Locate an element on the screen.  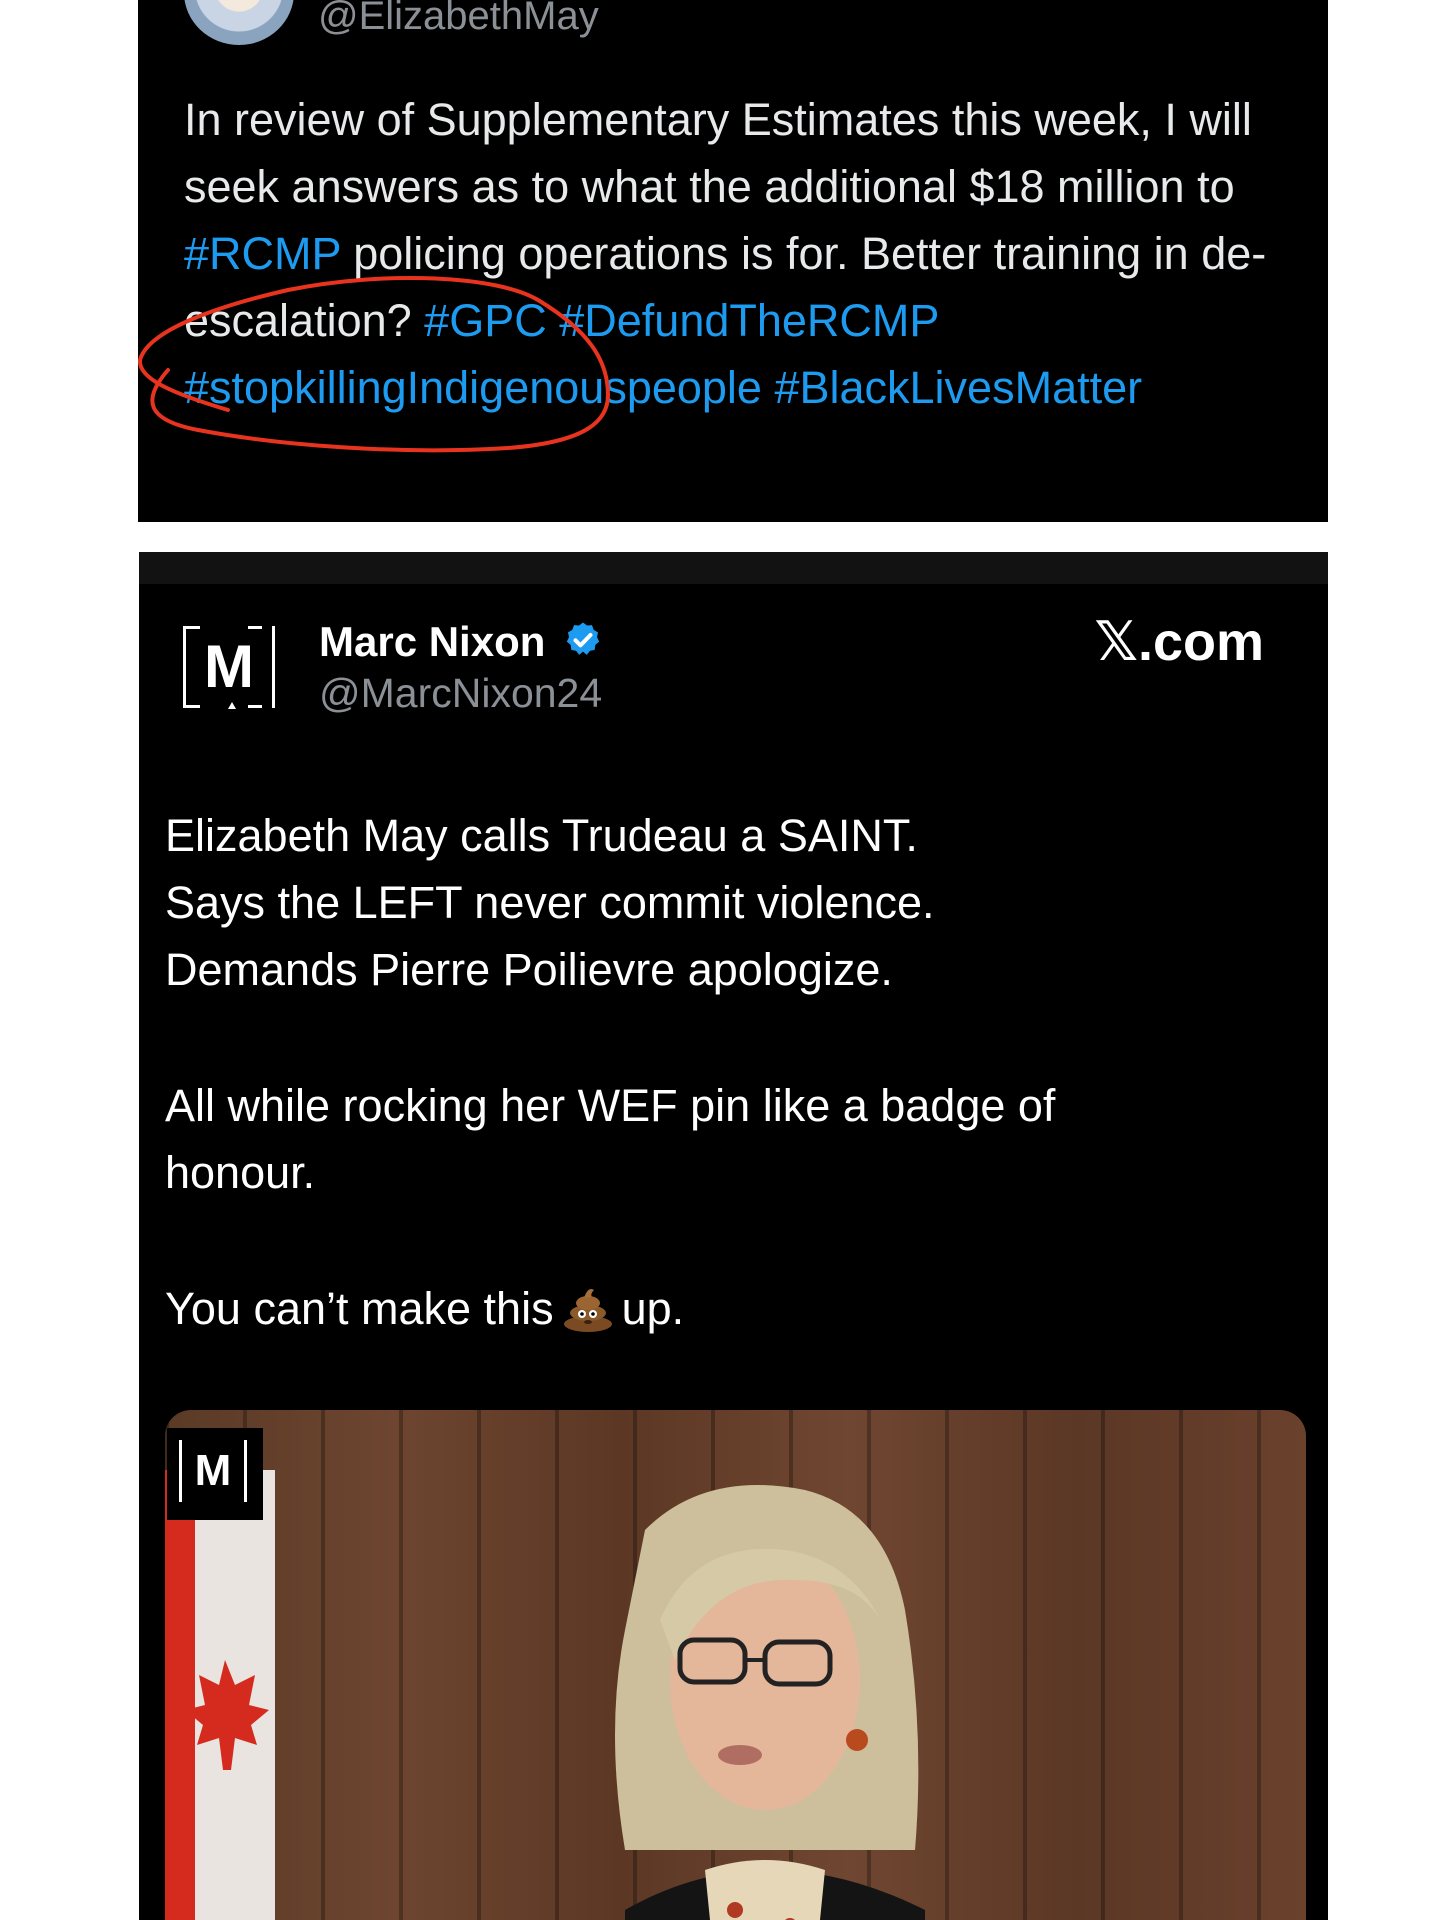
post-line: Says the LEFT never commit violence. is located at coordinates (550, 902).